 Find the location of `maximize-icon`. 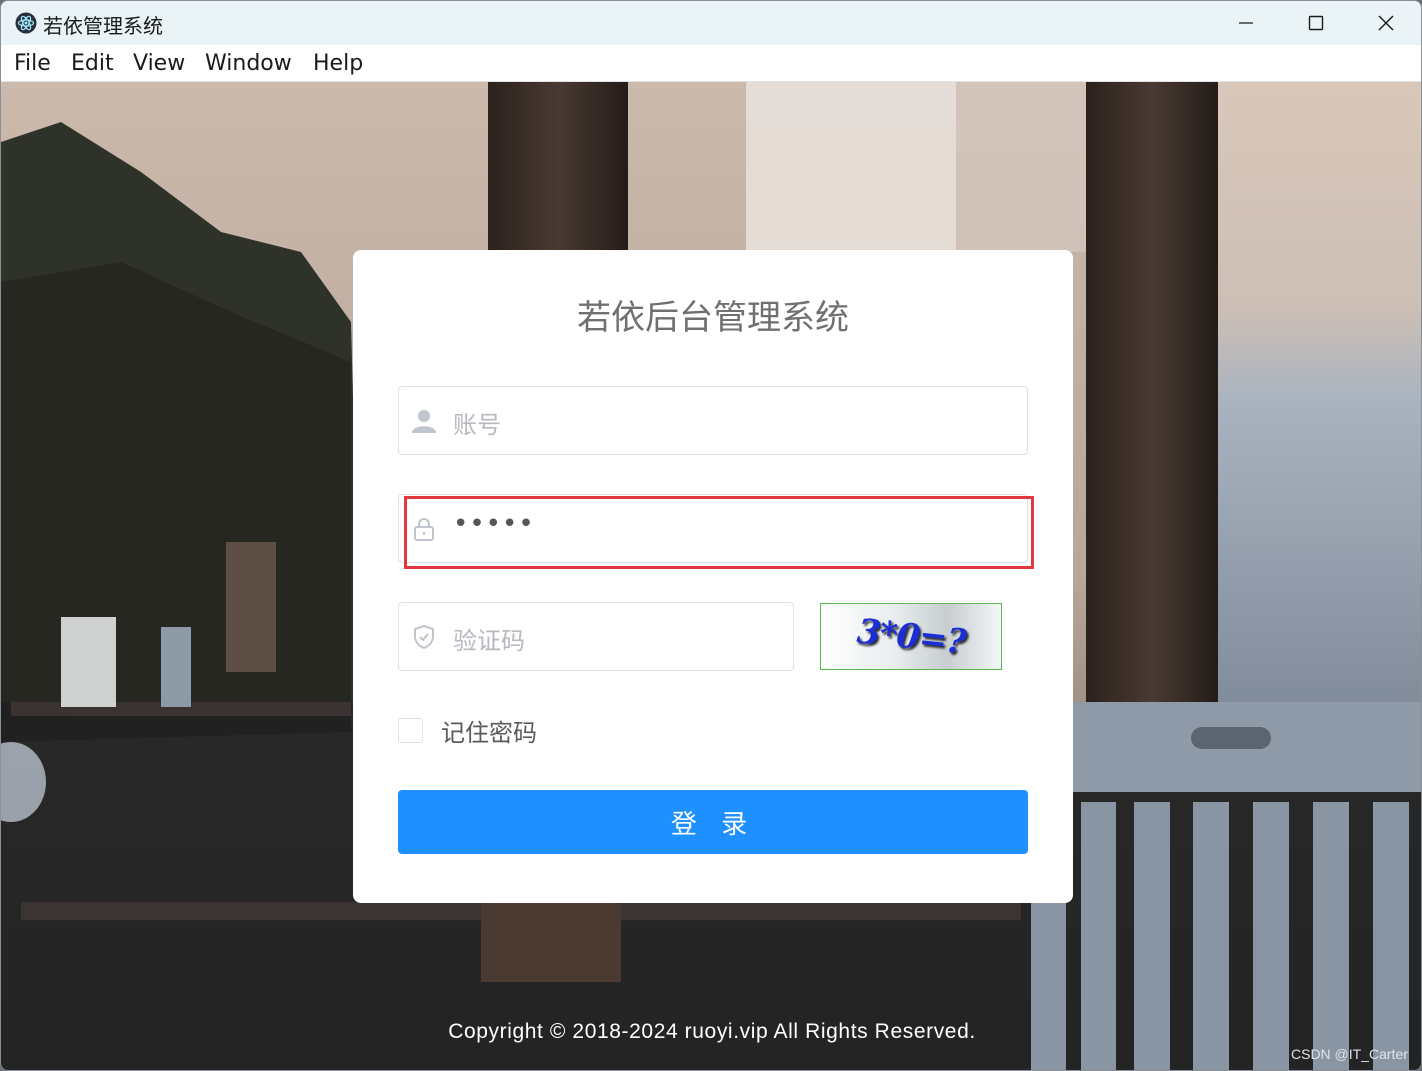

maximize-icon is located at coordinates (1316, 23).